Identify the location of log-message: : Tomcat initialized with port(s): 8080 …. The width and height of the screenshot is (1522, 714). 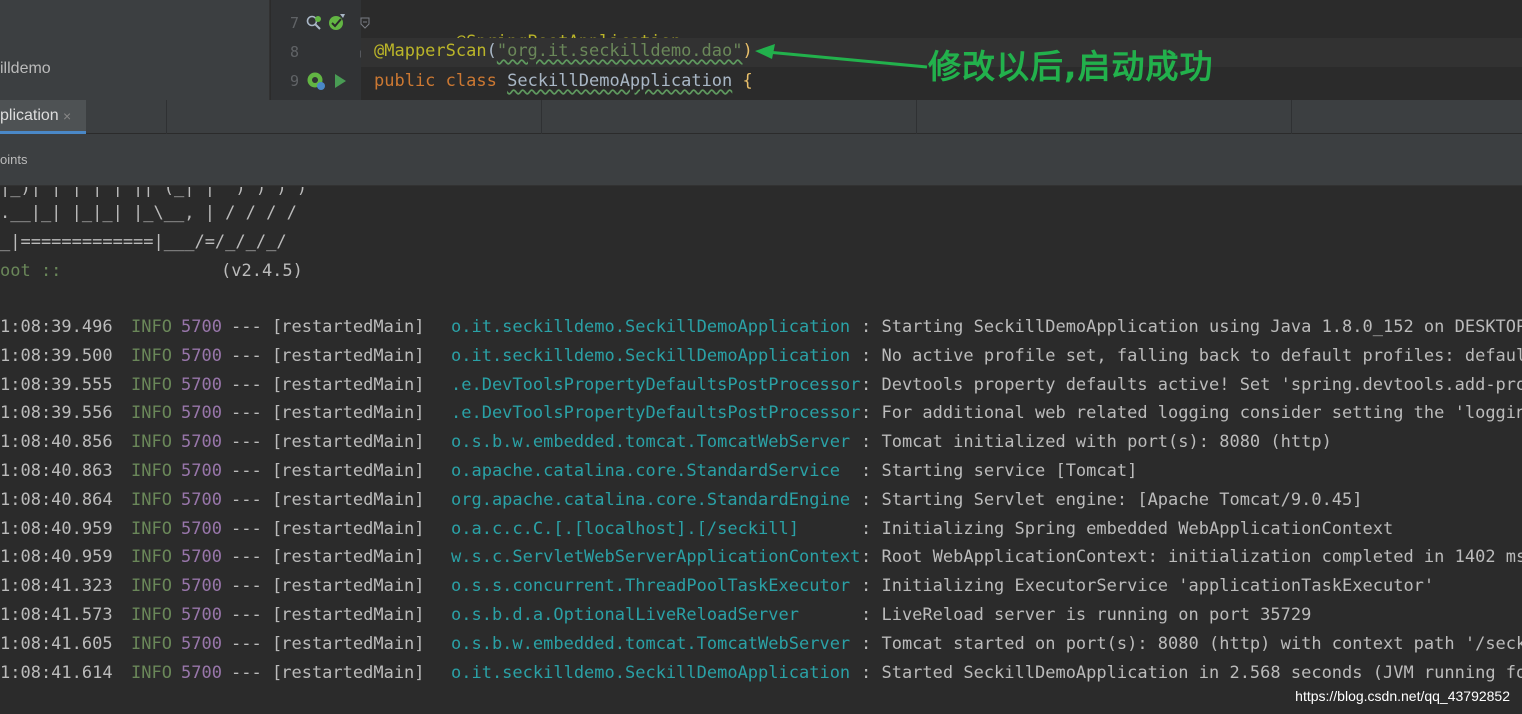
(1096, 442).